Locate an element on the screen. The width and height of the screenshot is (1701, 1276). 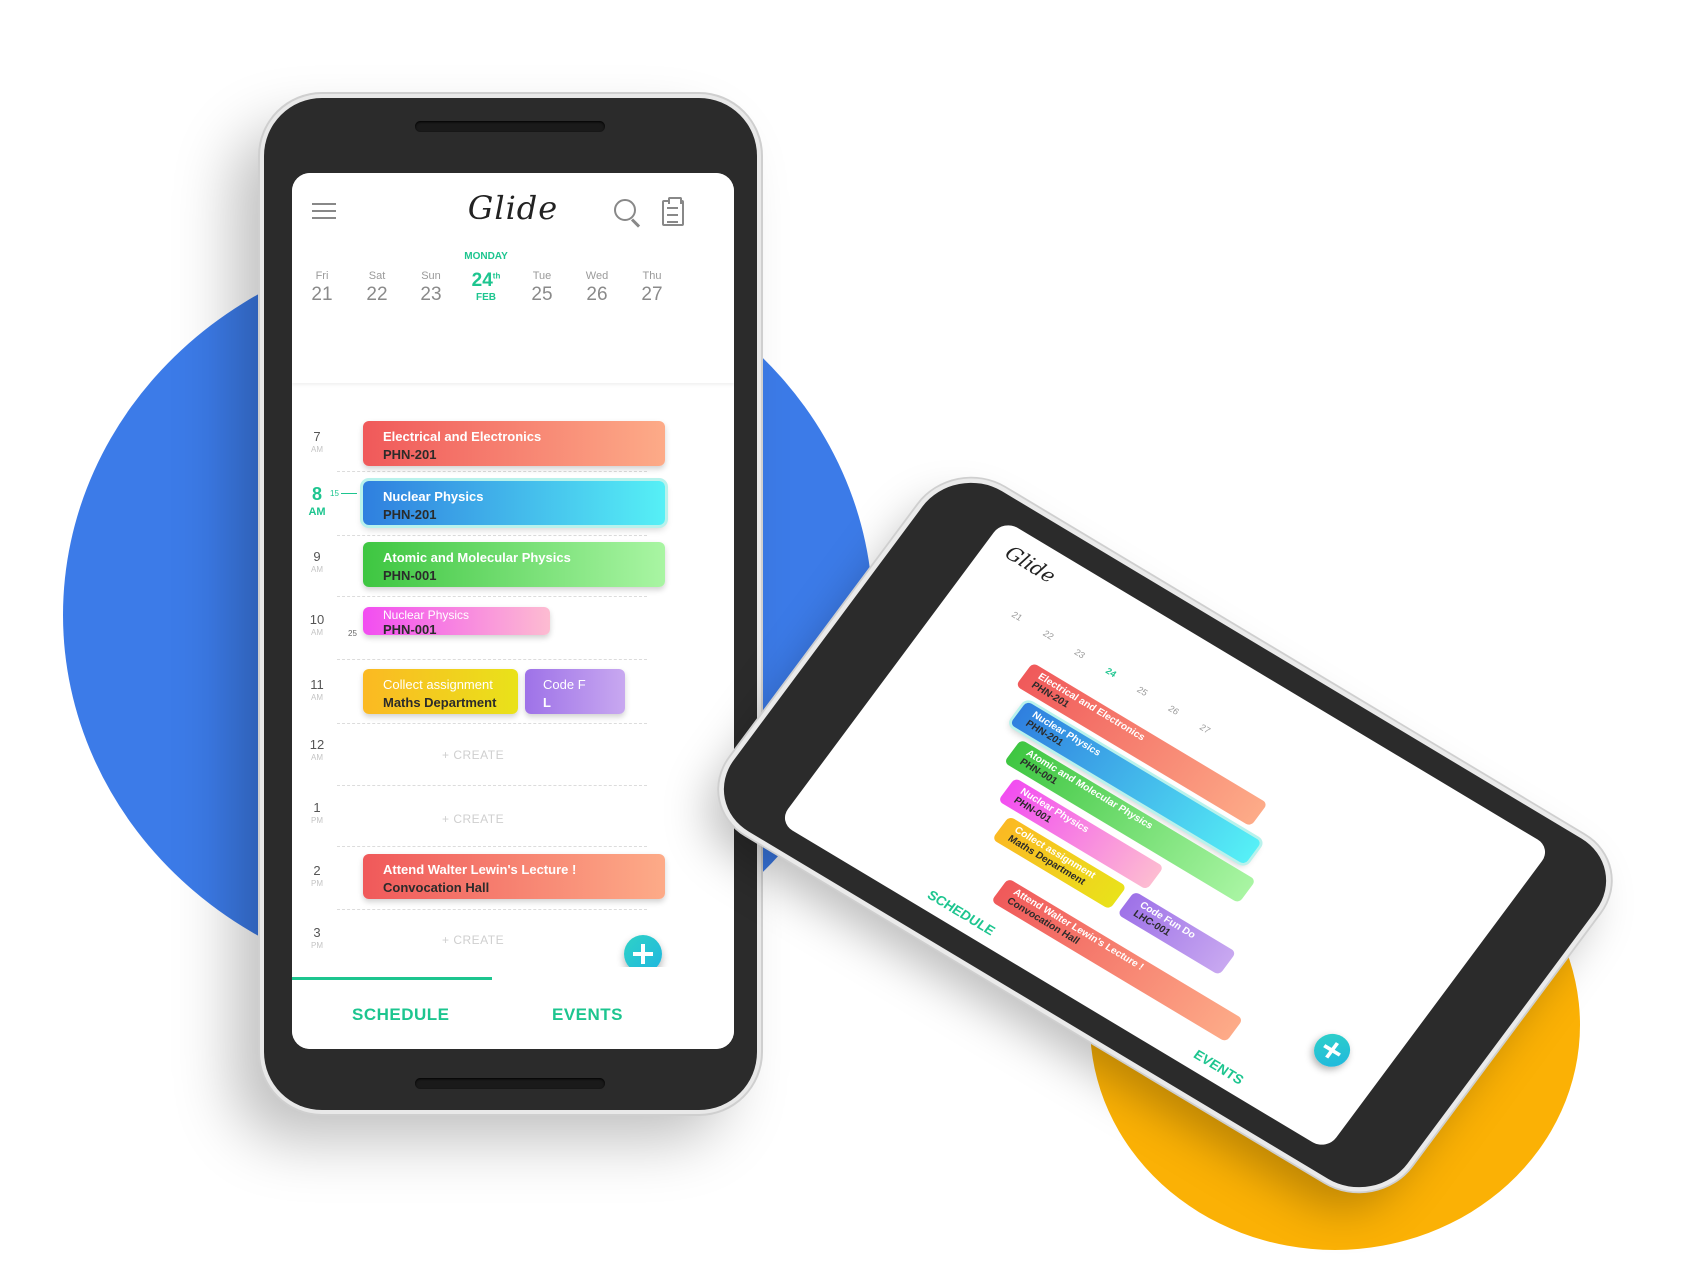
hour-label: 12 AM is located at coordinates (317, 749).